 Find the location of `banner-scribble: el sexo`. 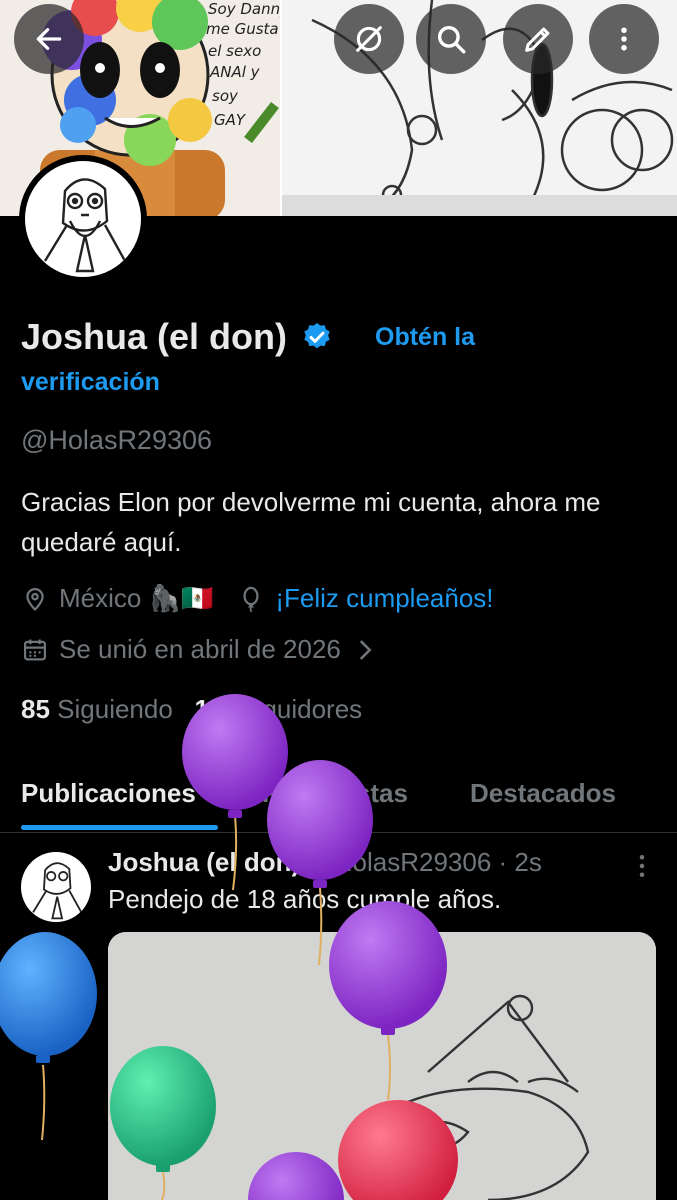

banner-scribble: el sexo is located at coordinates (234, 51).